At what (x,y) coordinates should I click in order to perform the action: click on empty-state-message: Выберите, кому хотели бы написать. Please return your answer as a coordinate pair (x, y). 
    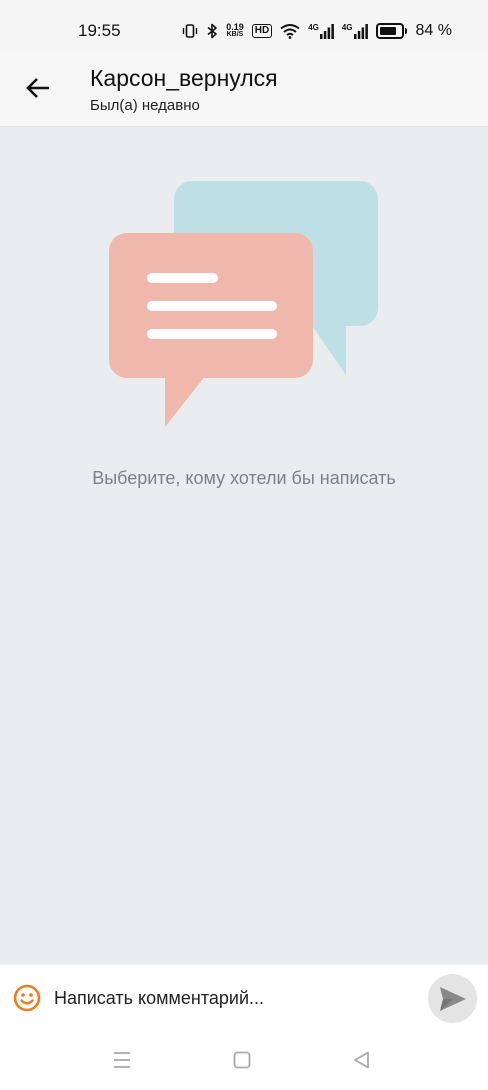
    Looking at the image, I should click on (244, 478).